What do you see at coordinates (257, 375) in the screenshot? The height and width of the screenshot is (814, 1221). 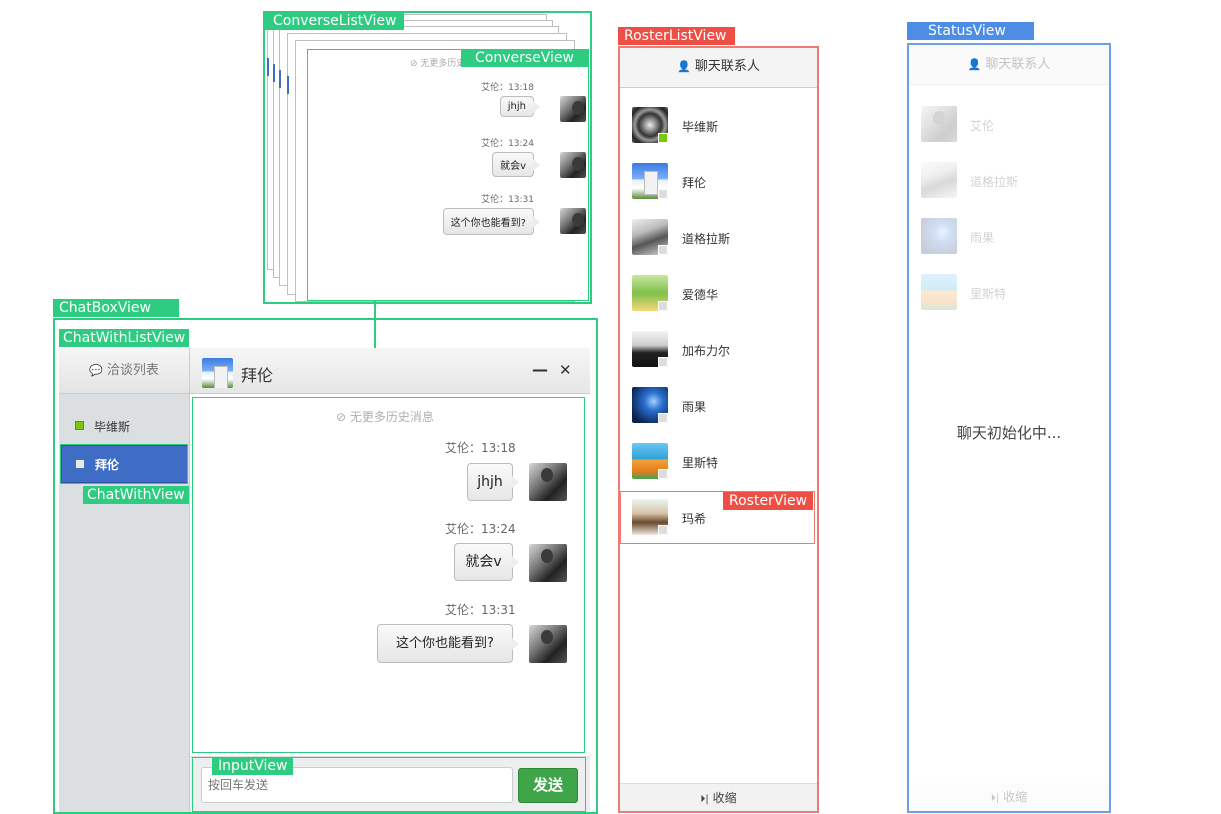 I see `active-contact-name: 拜伦` at bounding box center [257, 375].